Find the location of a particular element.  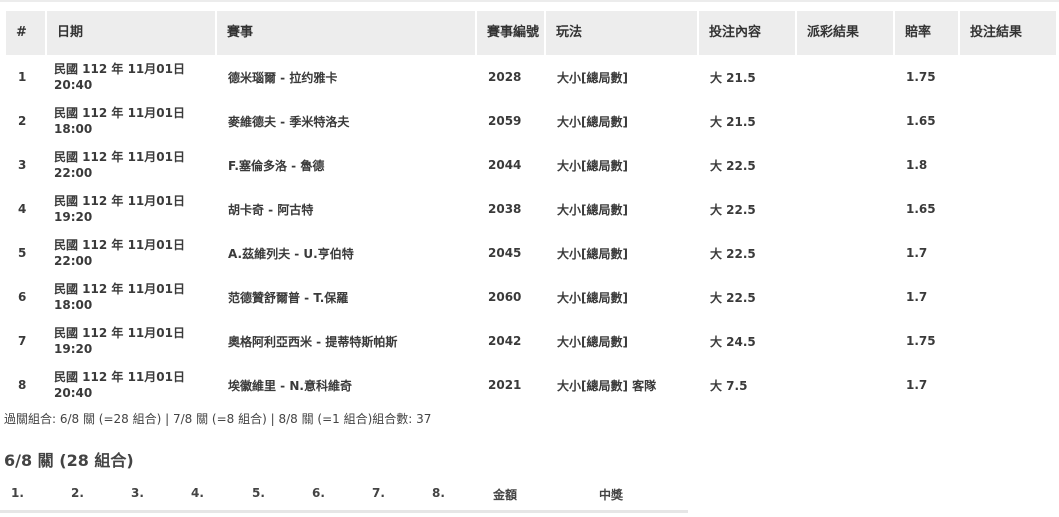

row-time: 18:00 is located at coordinates (73, 305).